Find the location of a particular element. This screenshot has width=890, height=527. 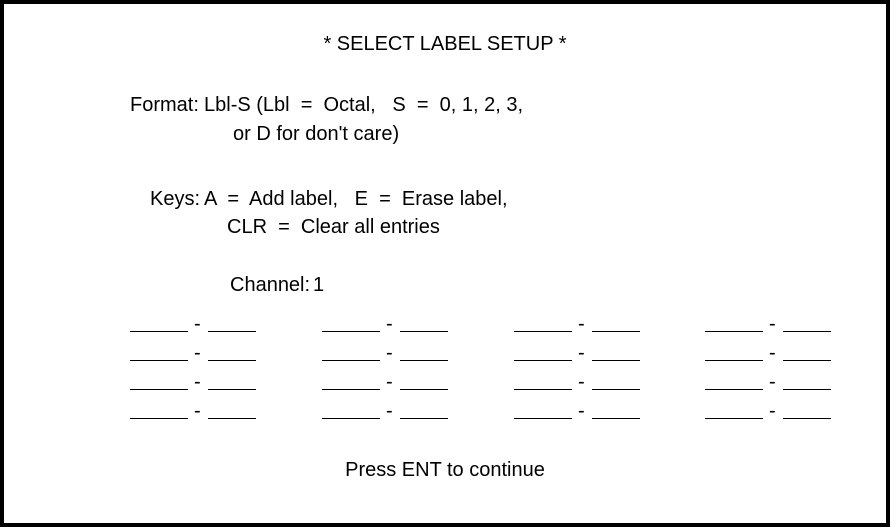

keys-line-1: A = Add label, E = Erase label, is located at coordinates (356, 199).